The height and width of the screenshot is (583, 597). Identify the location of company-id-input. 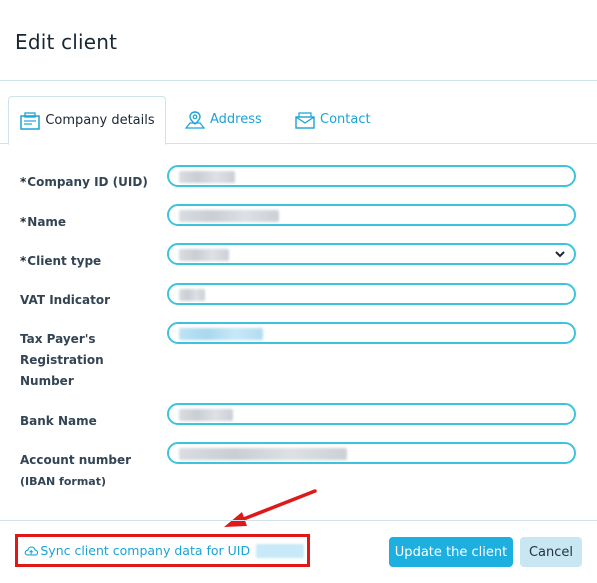
(371, 176).